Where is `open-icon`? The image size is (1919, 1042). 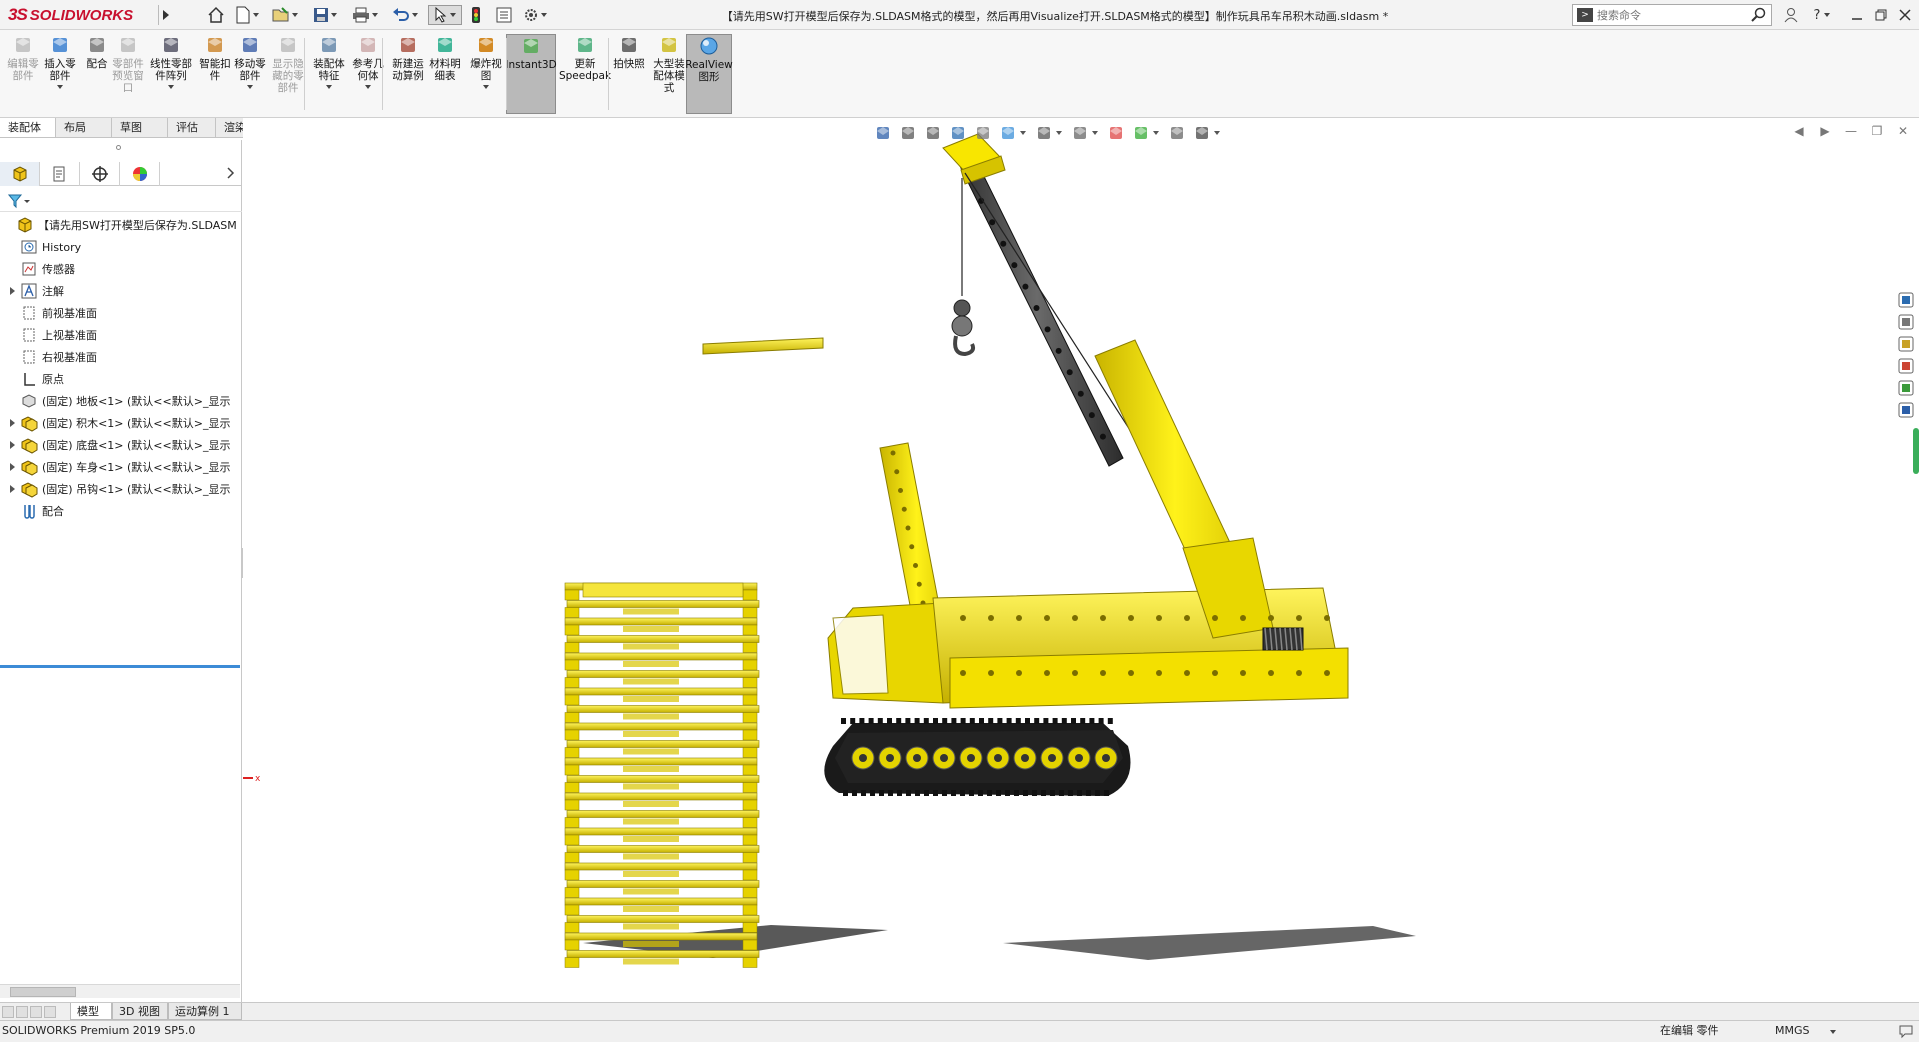 open-icon is located at coordinates (285, 15).